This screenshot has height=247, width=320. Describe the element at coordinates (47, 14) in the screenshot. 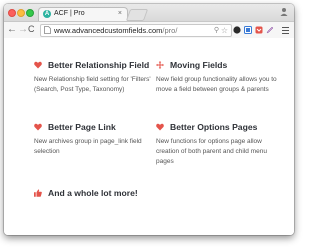

I see `acf-favicon-icon: A` at that location.